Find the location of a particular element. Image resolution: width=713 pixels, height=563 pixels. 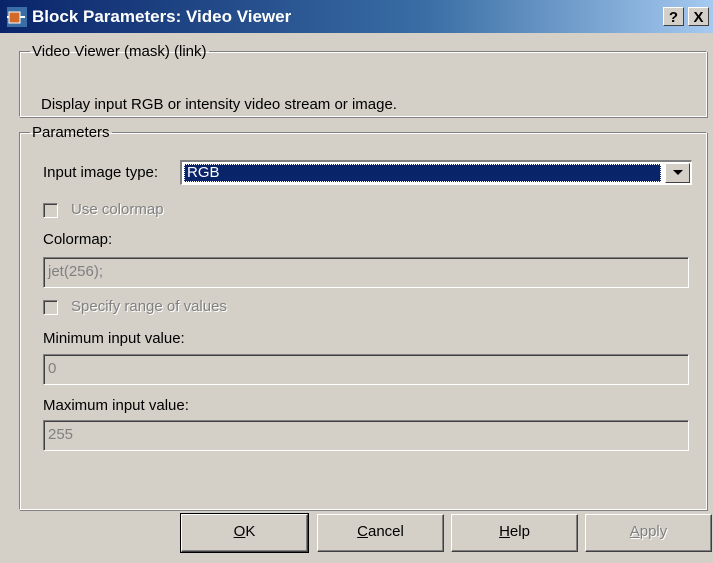

minimum-input-label: Minimum input value: is located at coordinates (114, 338).